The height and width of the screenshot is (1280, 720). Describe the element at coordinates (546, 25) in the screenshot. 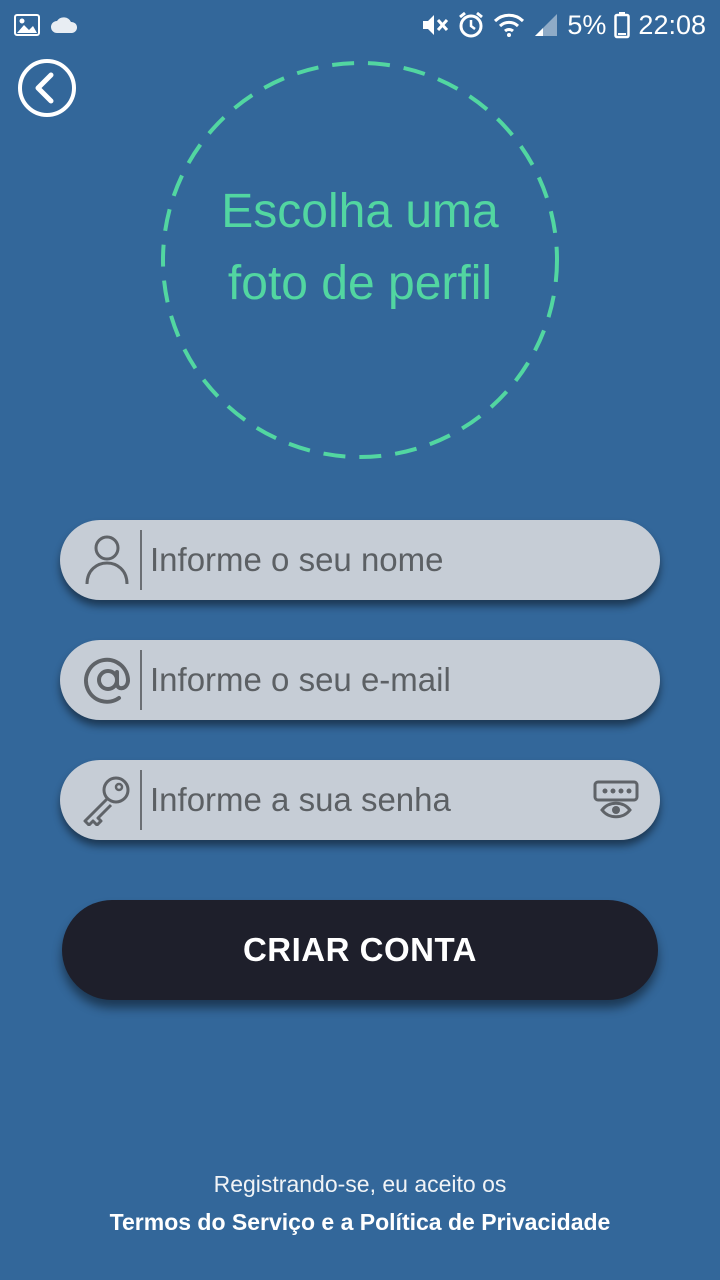

I see `signal-icon` at that location.